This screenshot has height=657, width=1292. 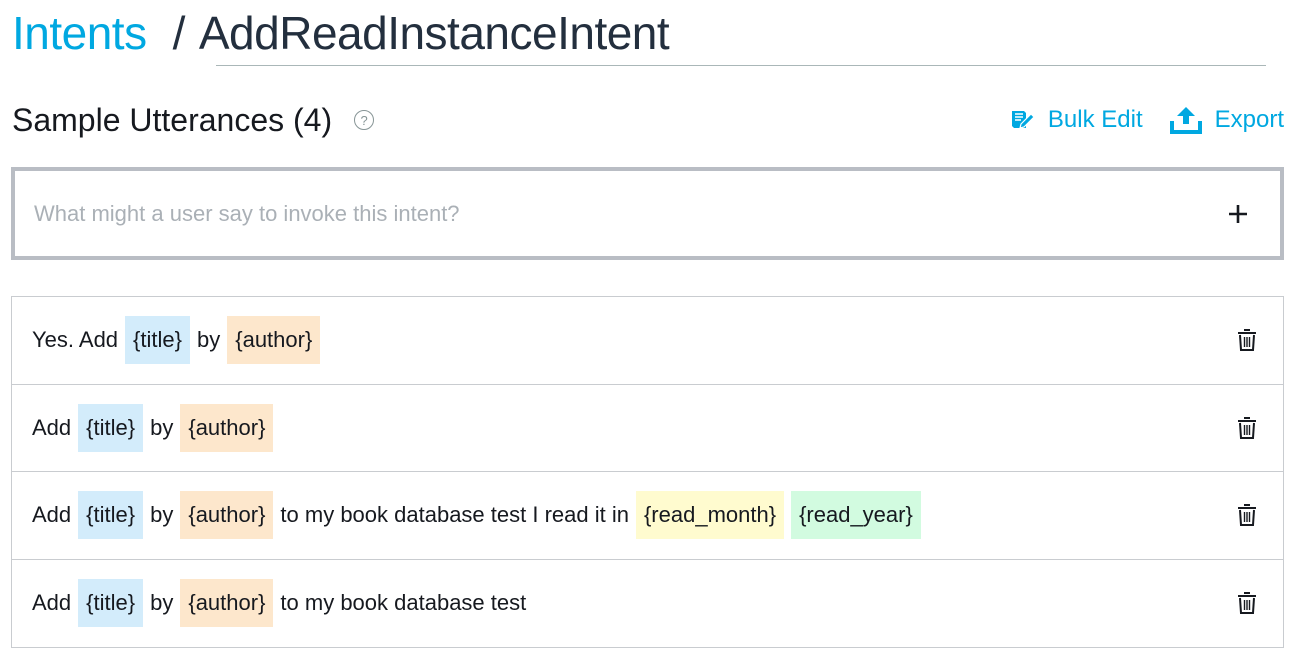 I want to click on utterance-row: Yes. Add {title} by {author}, so click(x=647, y=341).